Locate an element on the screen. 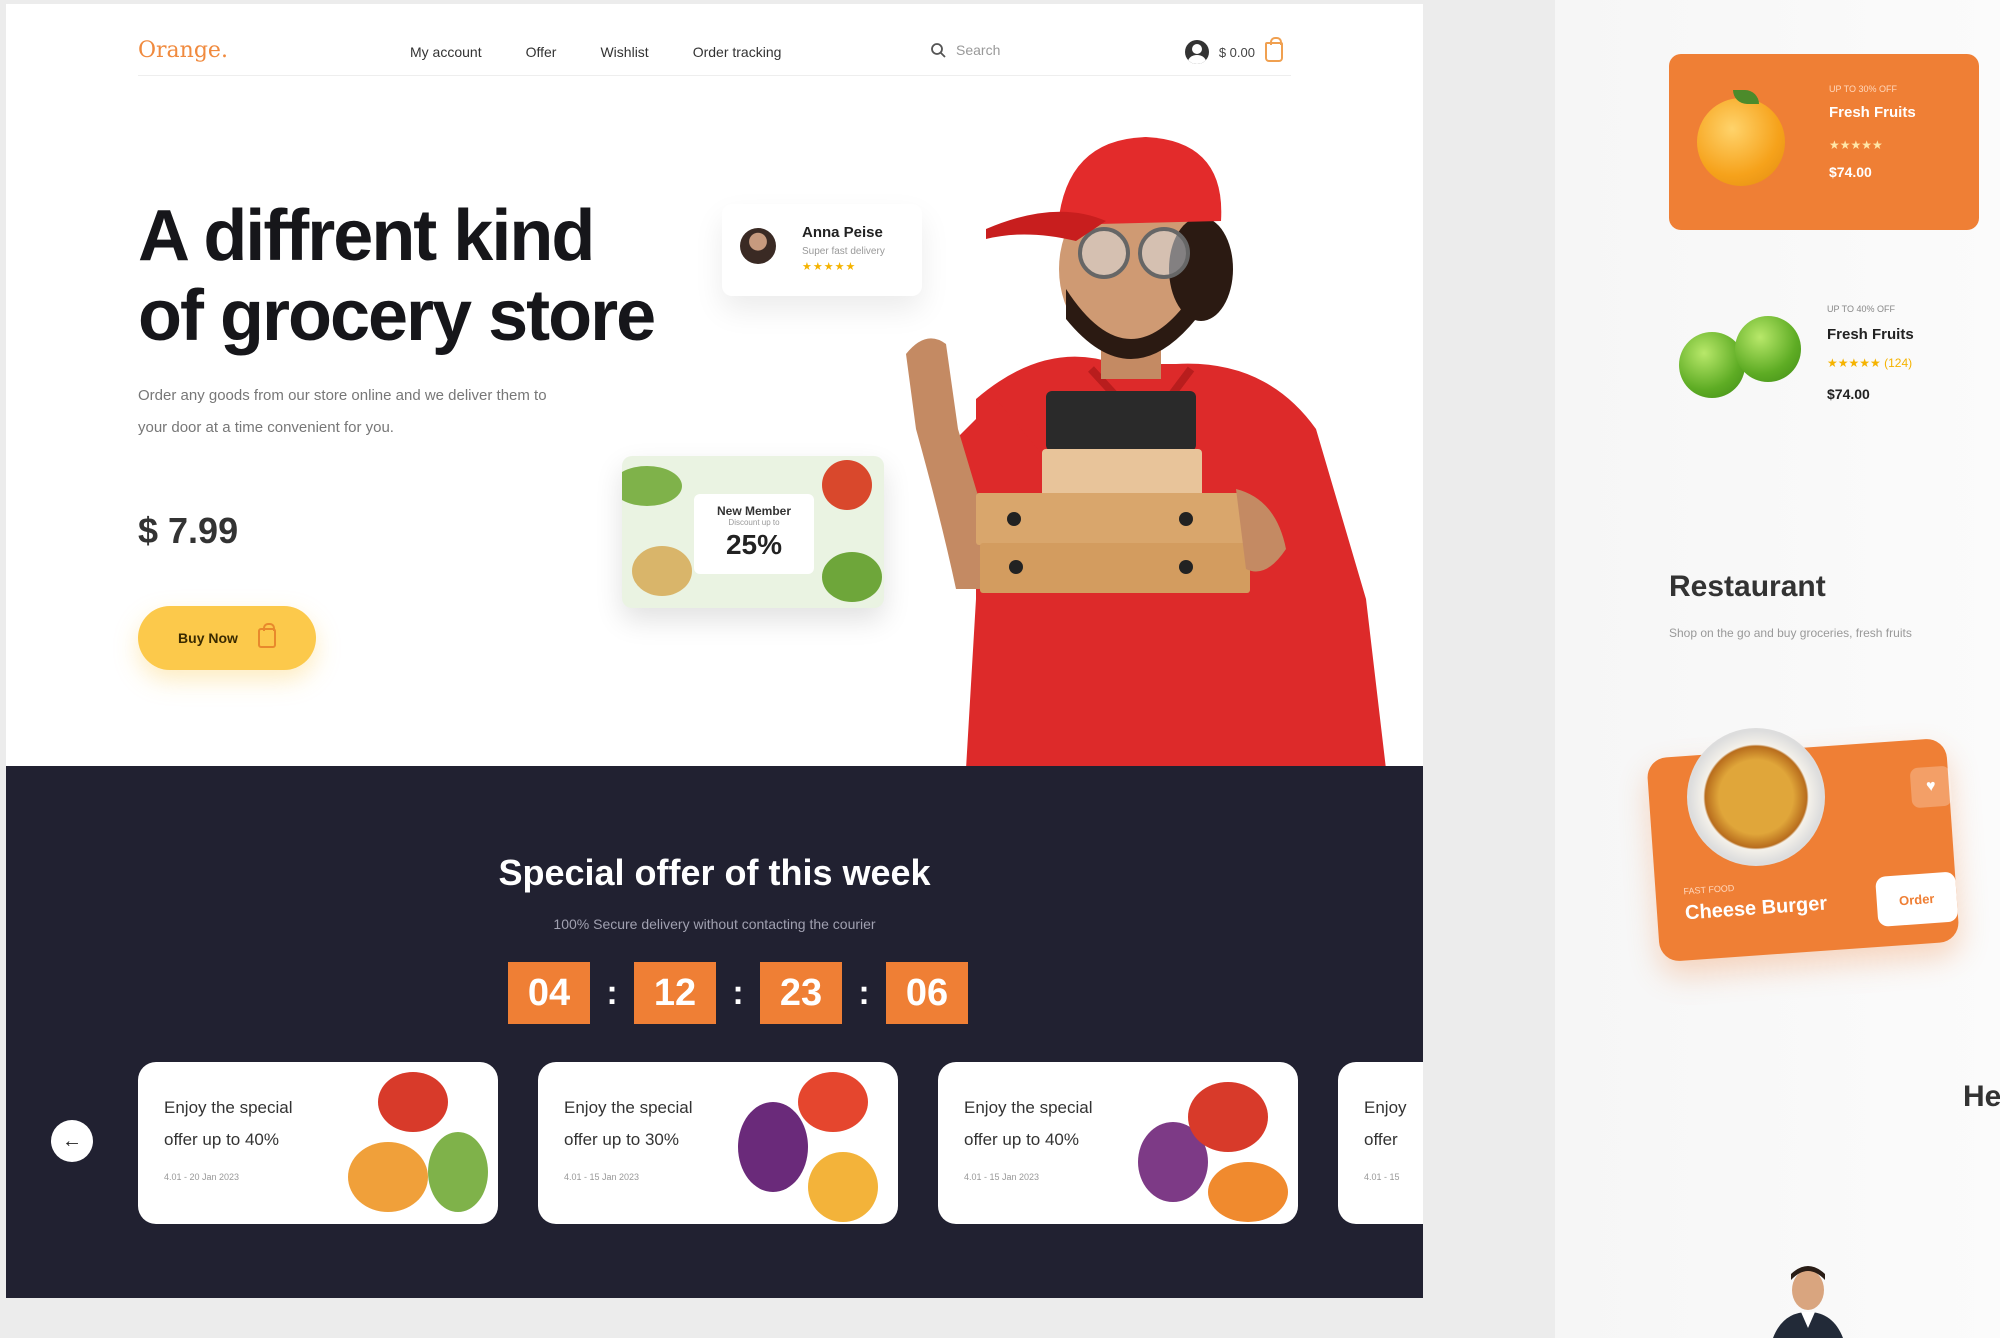 This screenshot has height=1338, width=2000. promo-subtitle: Discount up to is located at coordinates (754, 522).